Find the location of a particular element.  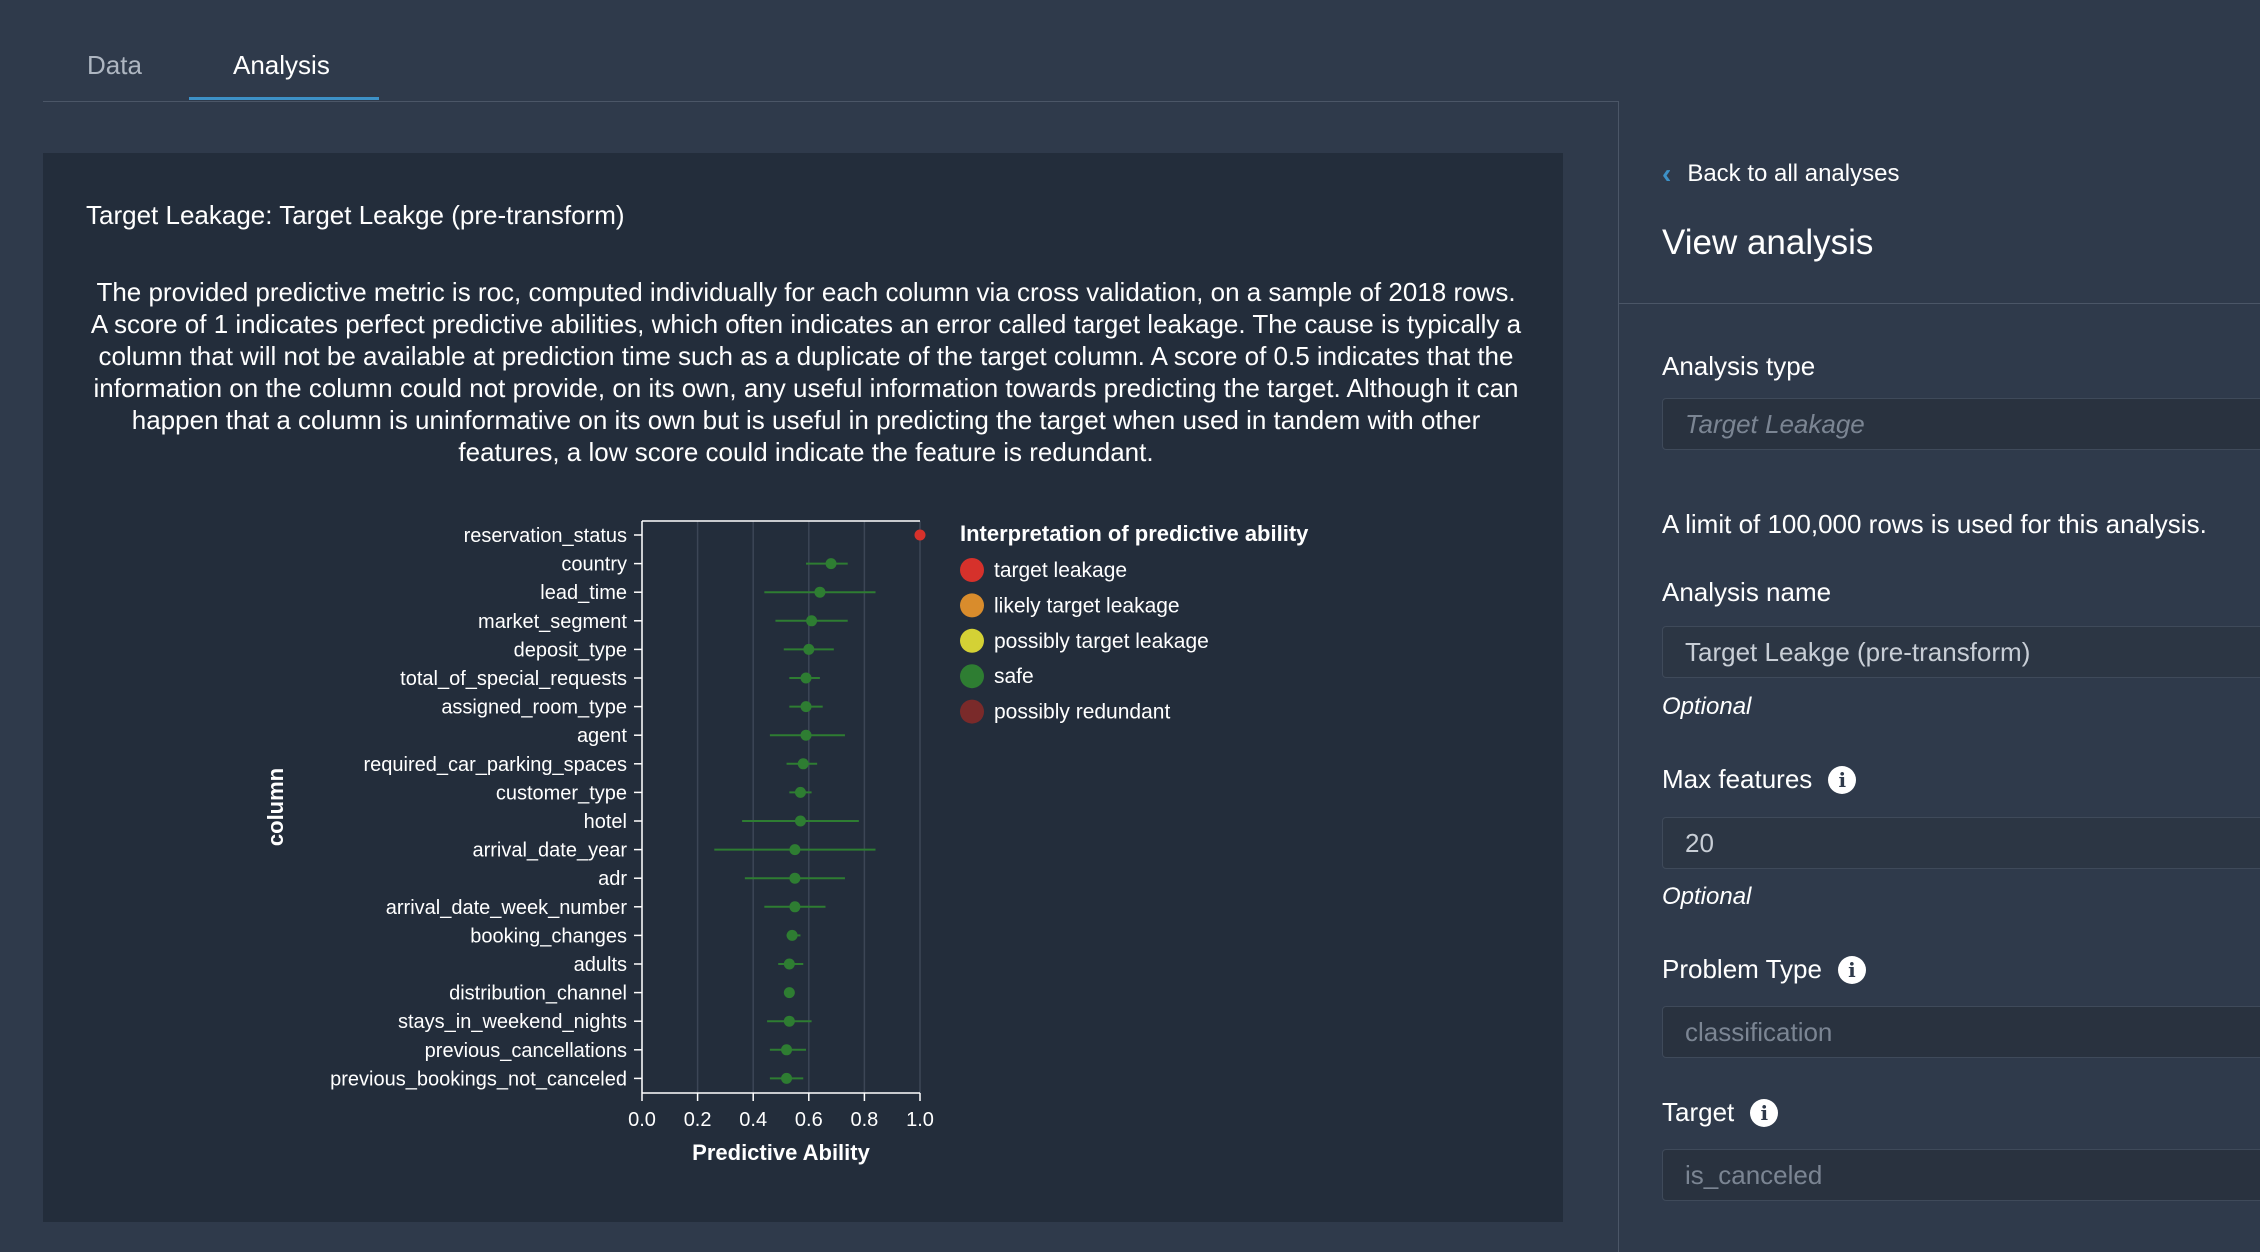

legend-title: Interpretation of predictive ability is located at coordinates (1134, 533).